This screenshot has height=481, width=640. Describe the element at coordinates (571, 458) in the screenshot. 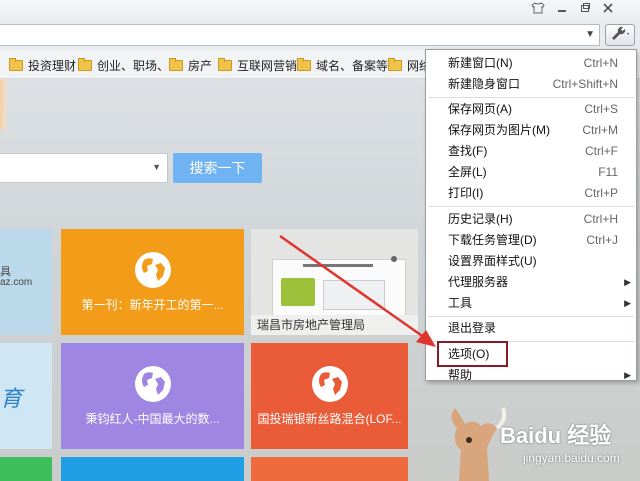

I see `watermark-url: jingyan.baidu.com` at that location.